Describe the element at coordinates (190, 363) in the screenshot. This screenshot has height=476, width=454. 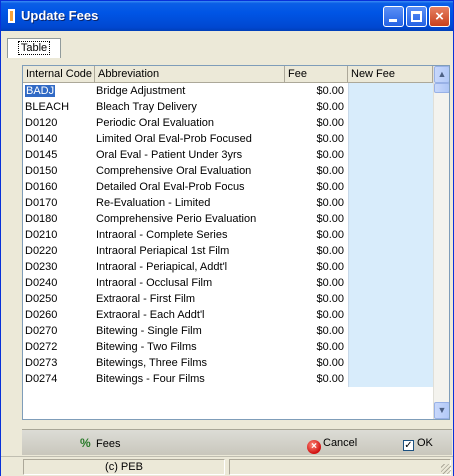
I see `cell-abbreviation: Bitewings, Three Films` at that location.